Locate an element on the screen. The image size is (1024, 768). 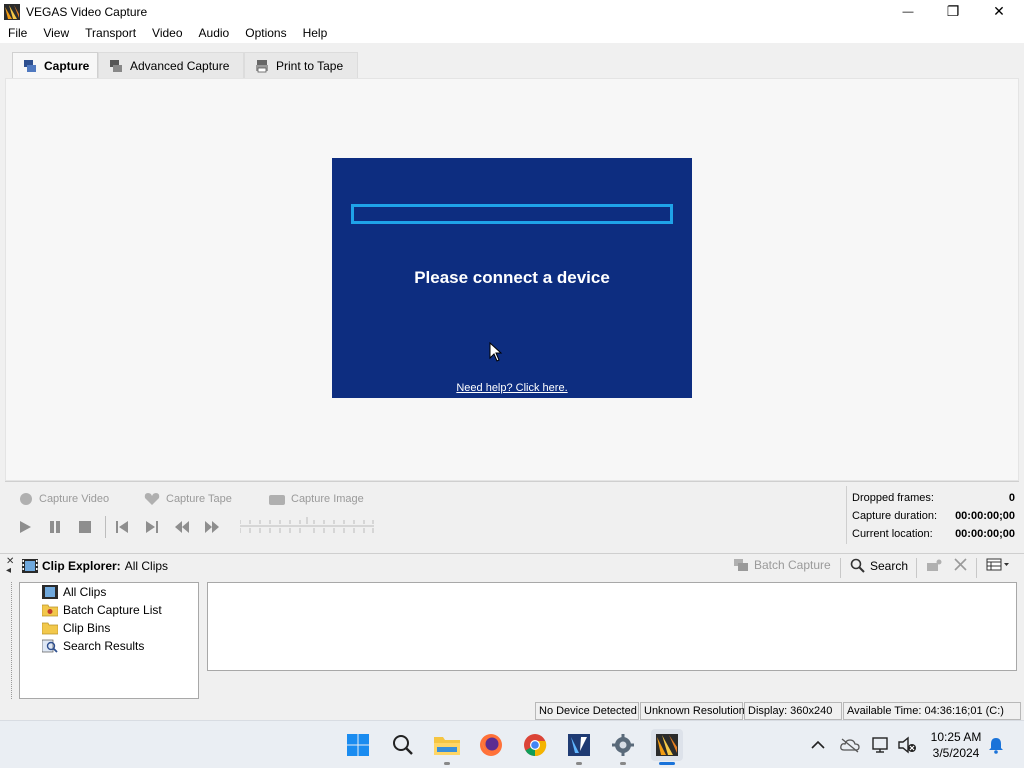
clip-explorer-scope: All Clips is located at coordinates (146, 566).